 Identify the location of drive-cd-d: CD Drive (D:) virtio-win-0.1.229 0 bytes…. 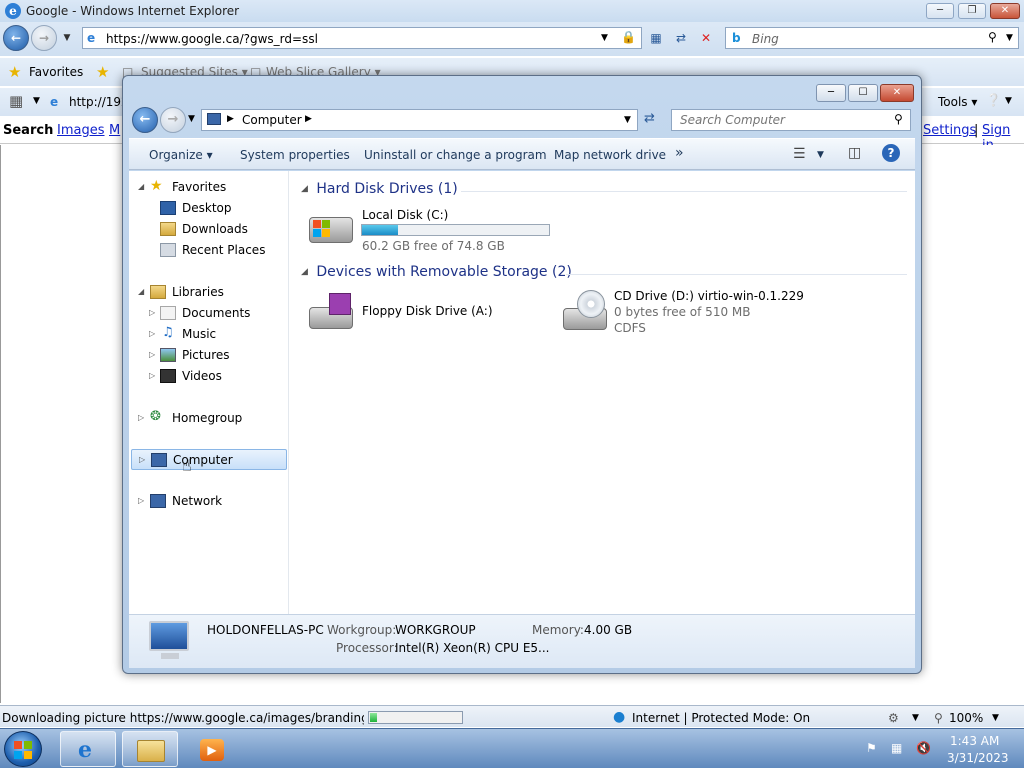
(726, 315).